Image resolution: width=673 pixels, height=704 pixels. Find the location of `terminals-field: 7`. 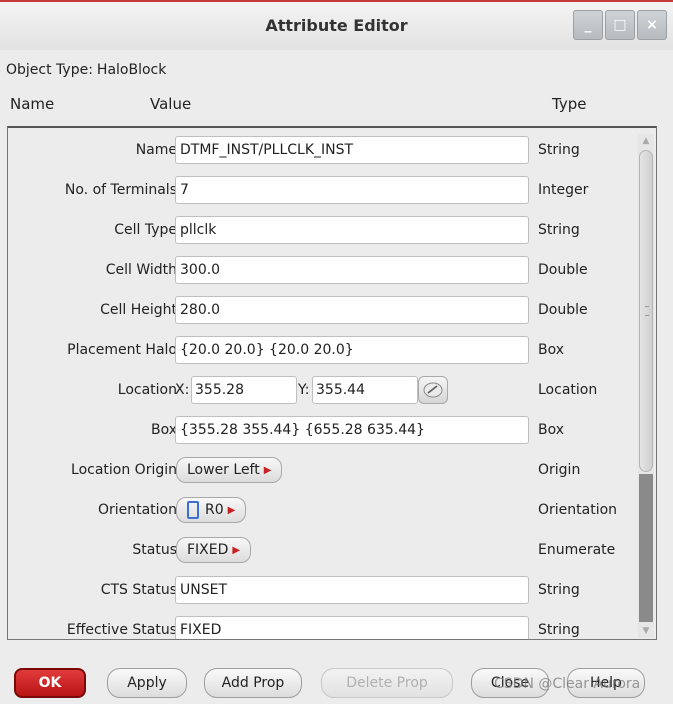

terminals-field: 7 is located at coordinates (352, 190).